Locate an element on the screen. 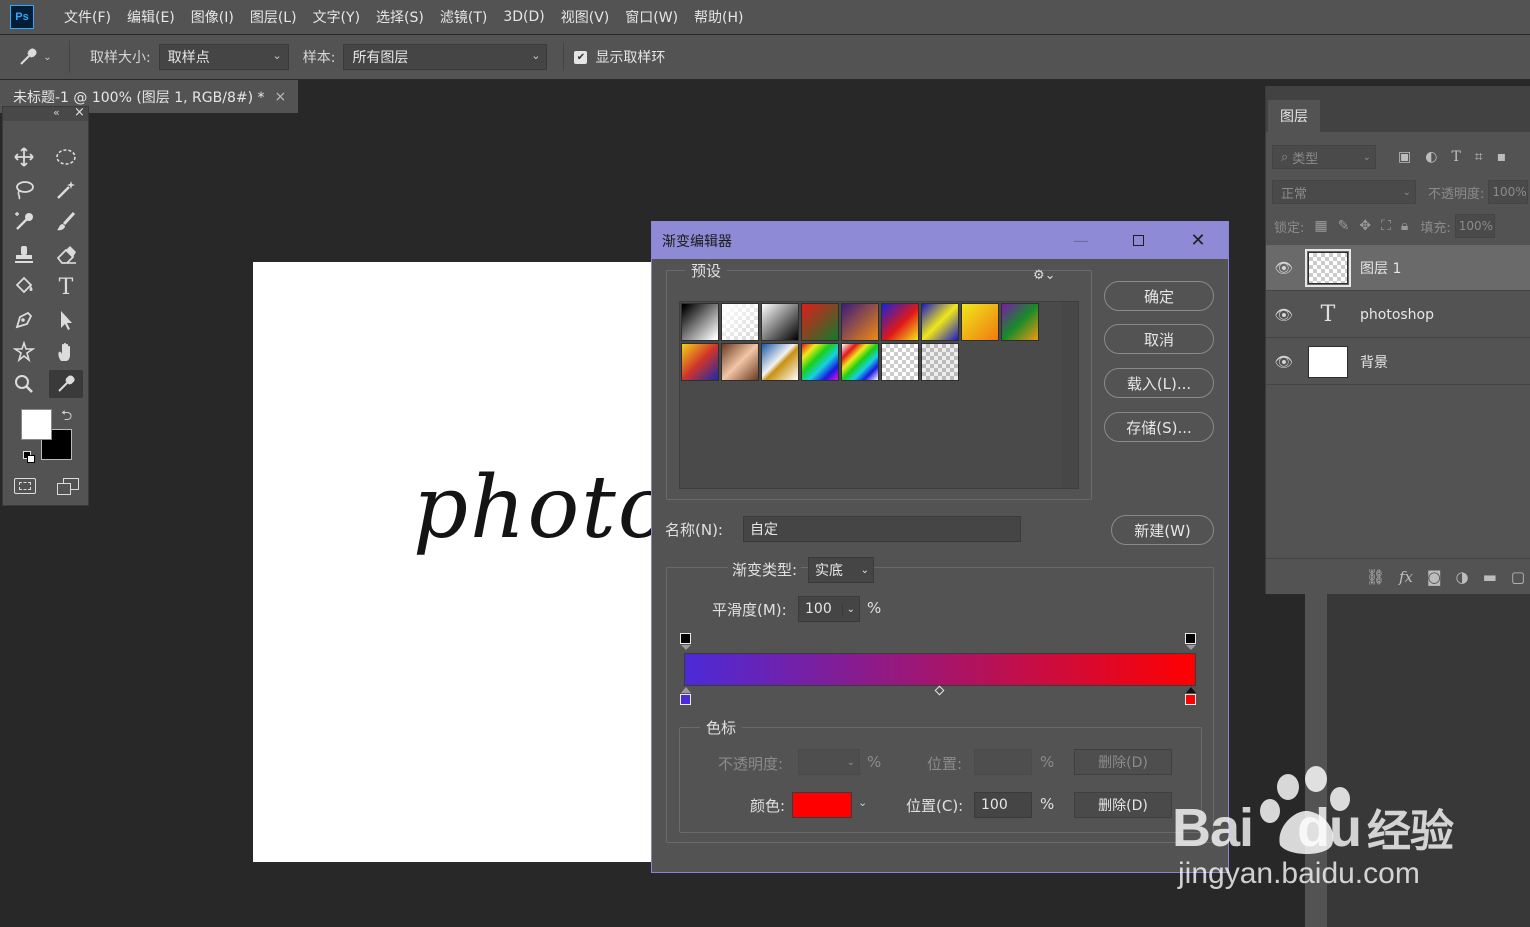  add-mask-icon: ◙ is located at coordinates (1434, 577).